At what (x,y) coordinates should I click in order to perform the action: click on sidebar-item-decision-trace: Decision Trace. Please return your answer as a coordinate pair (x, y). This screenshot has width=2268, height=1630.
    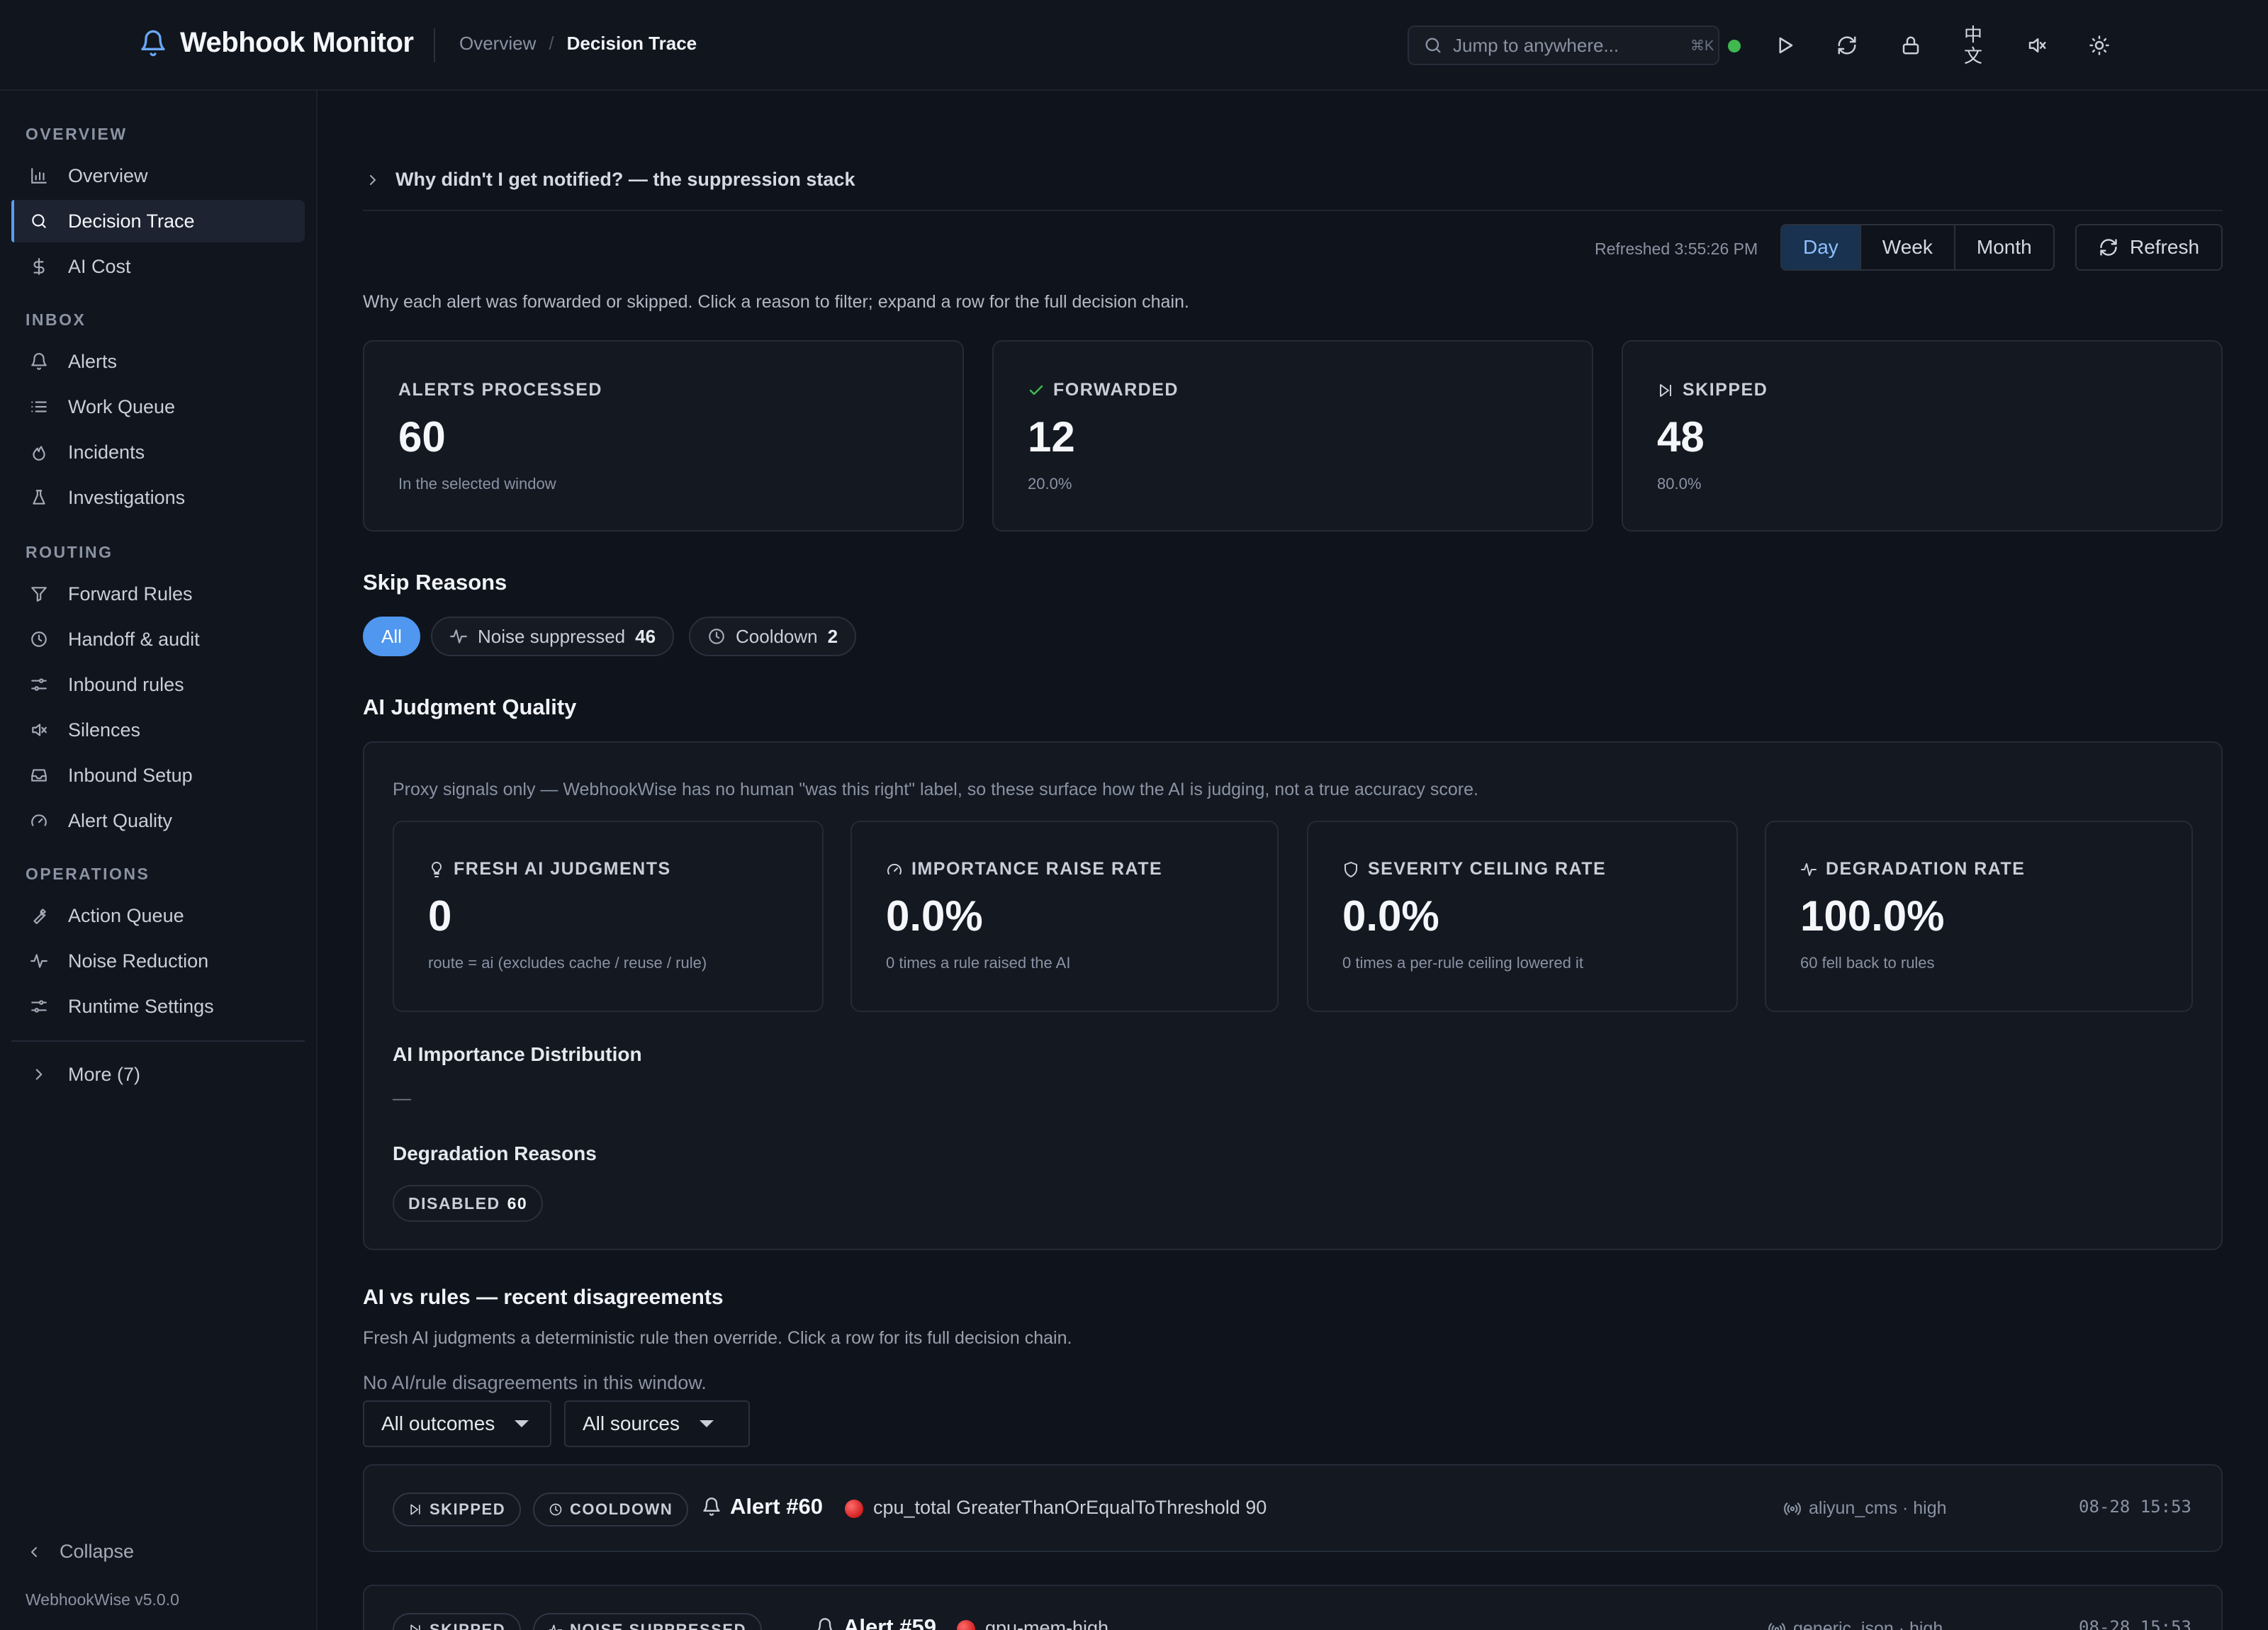
    Looking at the image, I should click on (158, 221).